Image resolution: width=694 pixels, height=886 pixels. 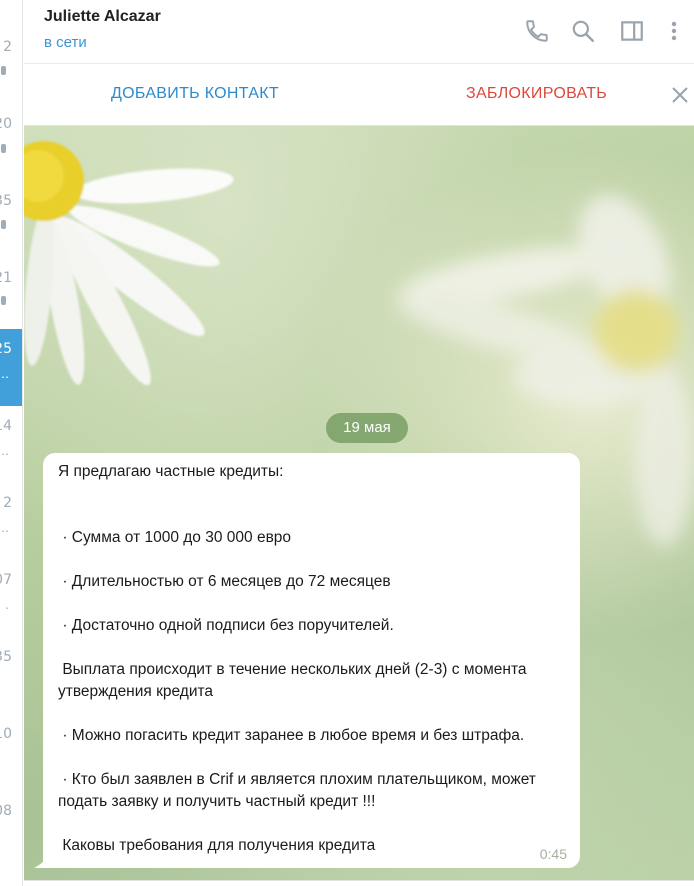 What do you see at coordinates (674, 31) in the screenshot?
I see `more-vertical-icon` at bounding box center [674, 31].